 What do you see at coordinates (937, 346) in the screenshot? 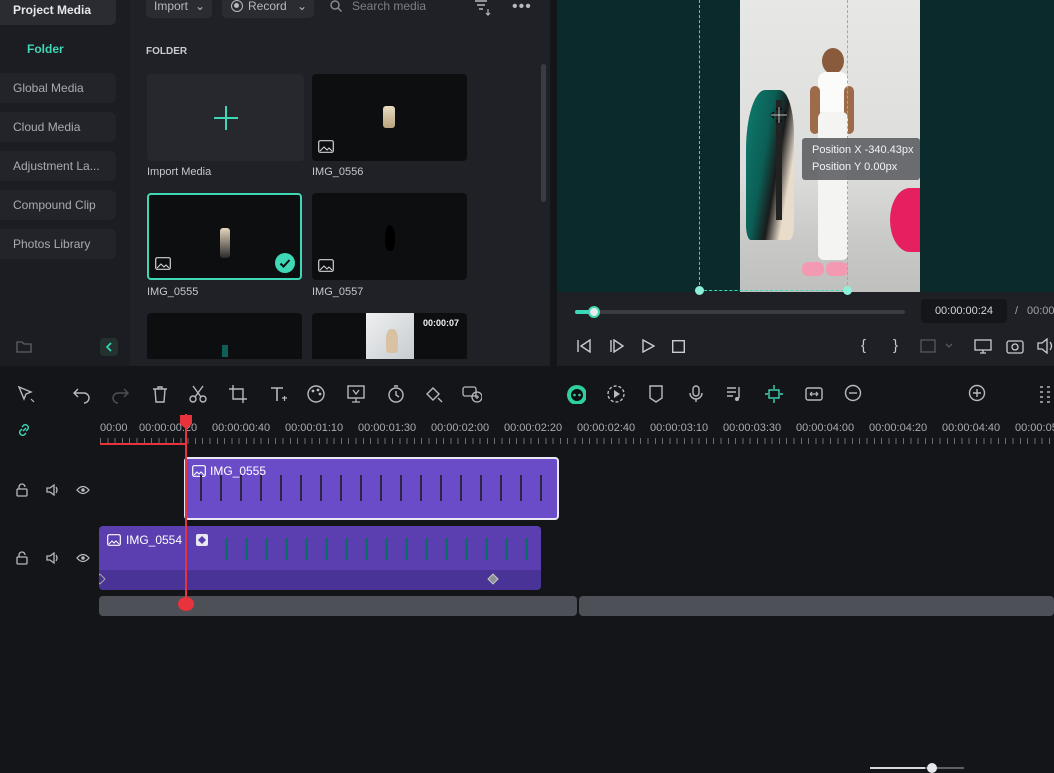
I see `render-dropdown-icon` at bounding box center [937, 346].